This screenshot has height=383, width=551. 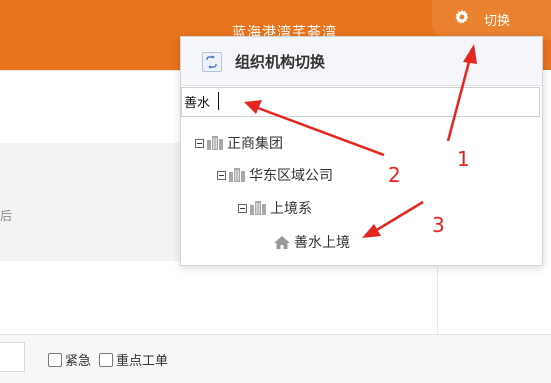 What do you see at coordinates (91, 202) in the screenshot?
I see `left-content-panel` at bounding box center [91, 202].